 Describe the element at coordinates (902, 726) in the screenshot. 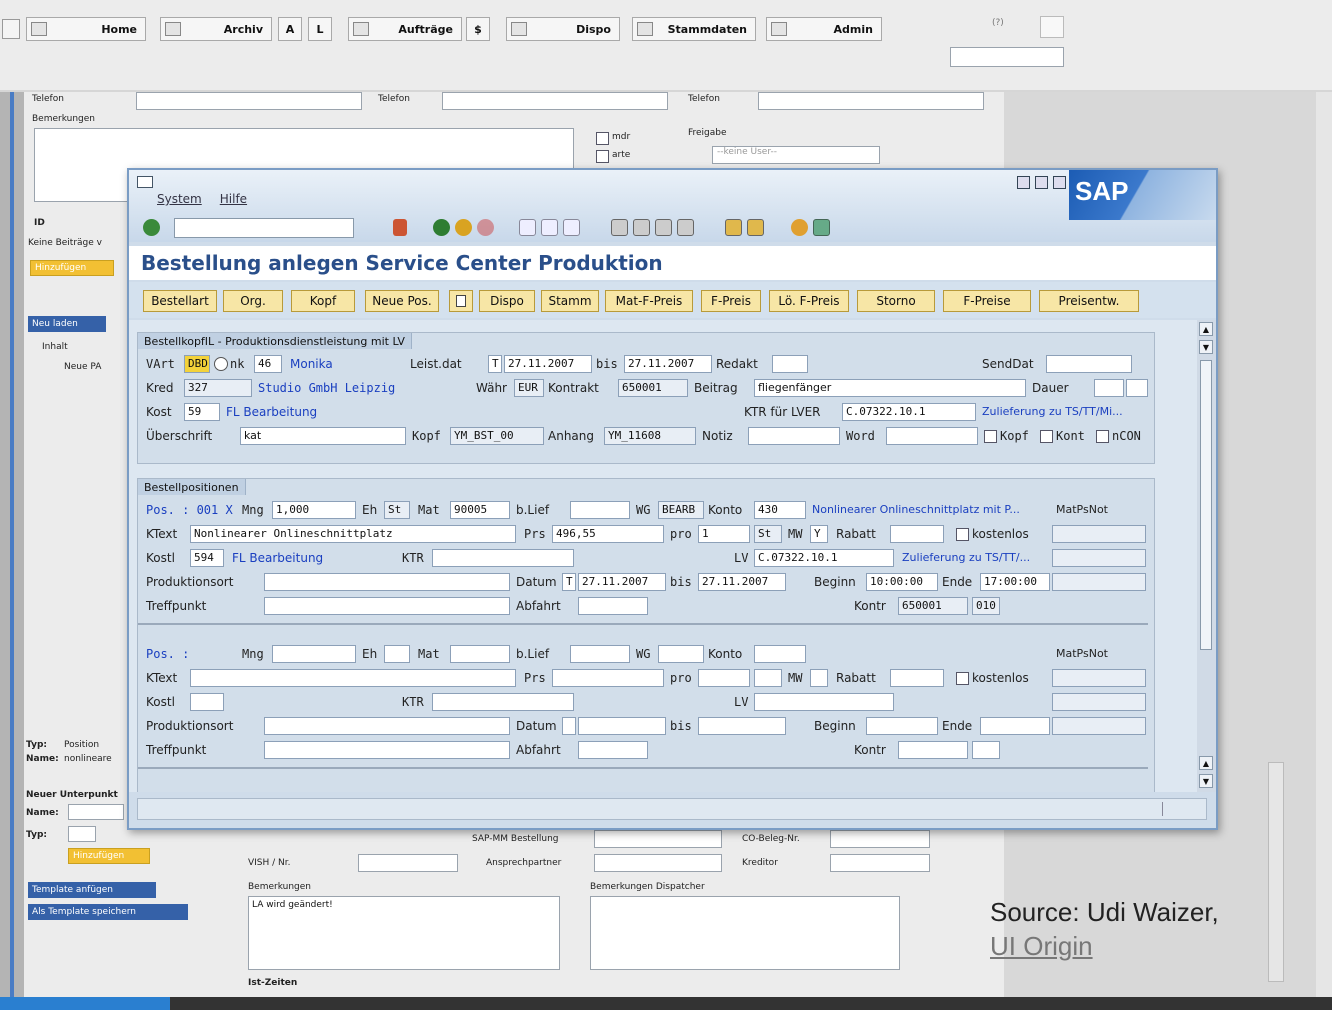

I see `beginn2-input` at that location.